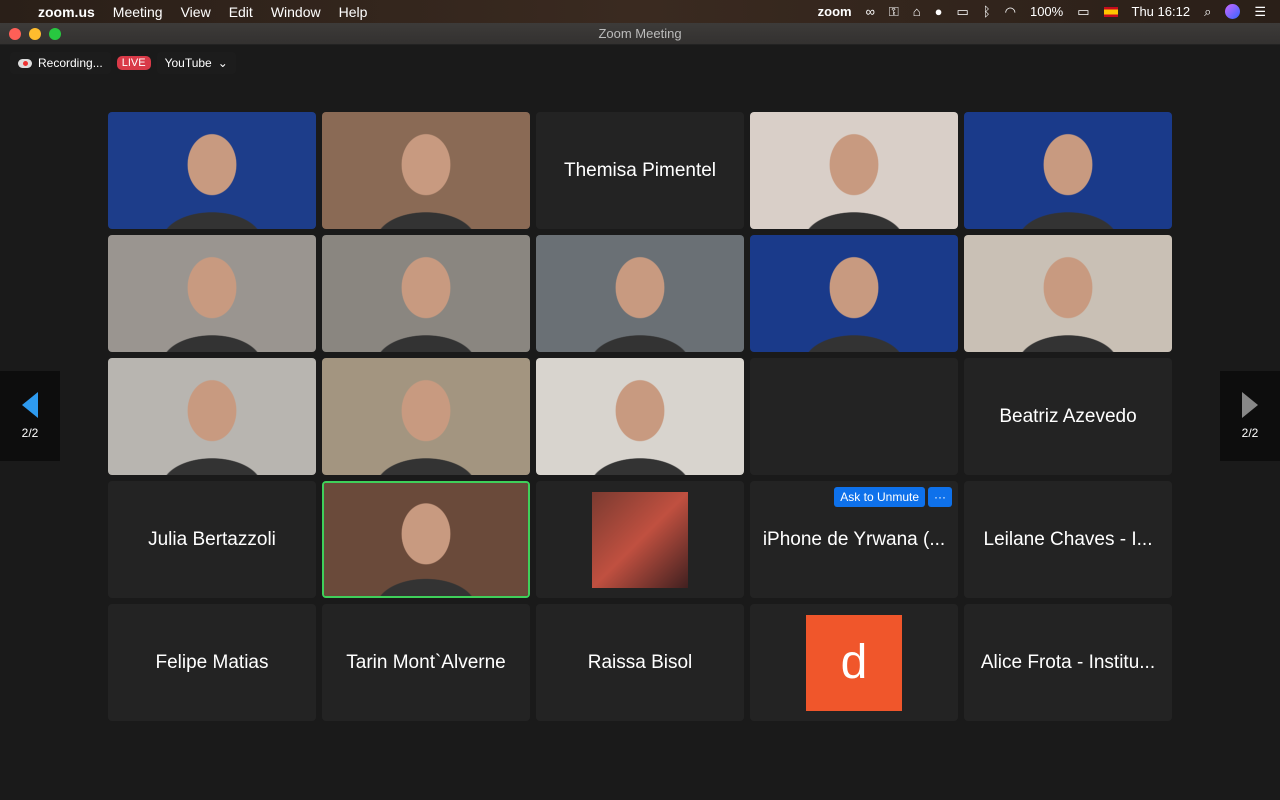  I want to click on participant-name: Themisa Pimentel, so click(640, 170).